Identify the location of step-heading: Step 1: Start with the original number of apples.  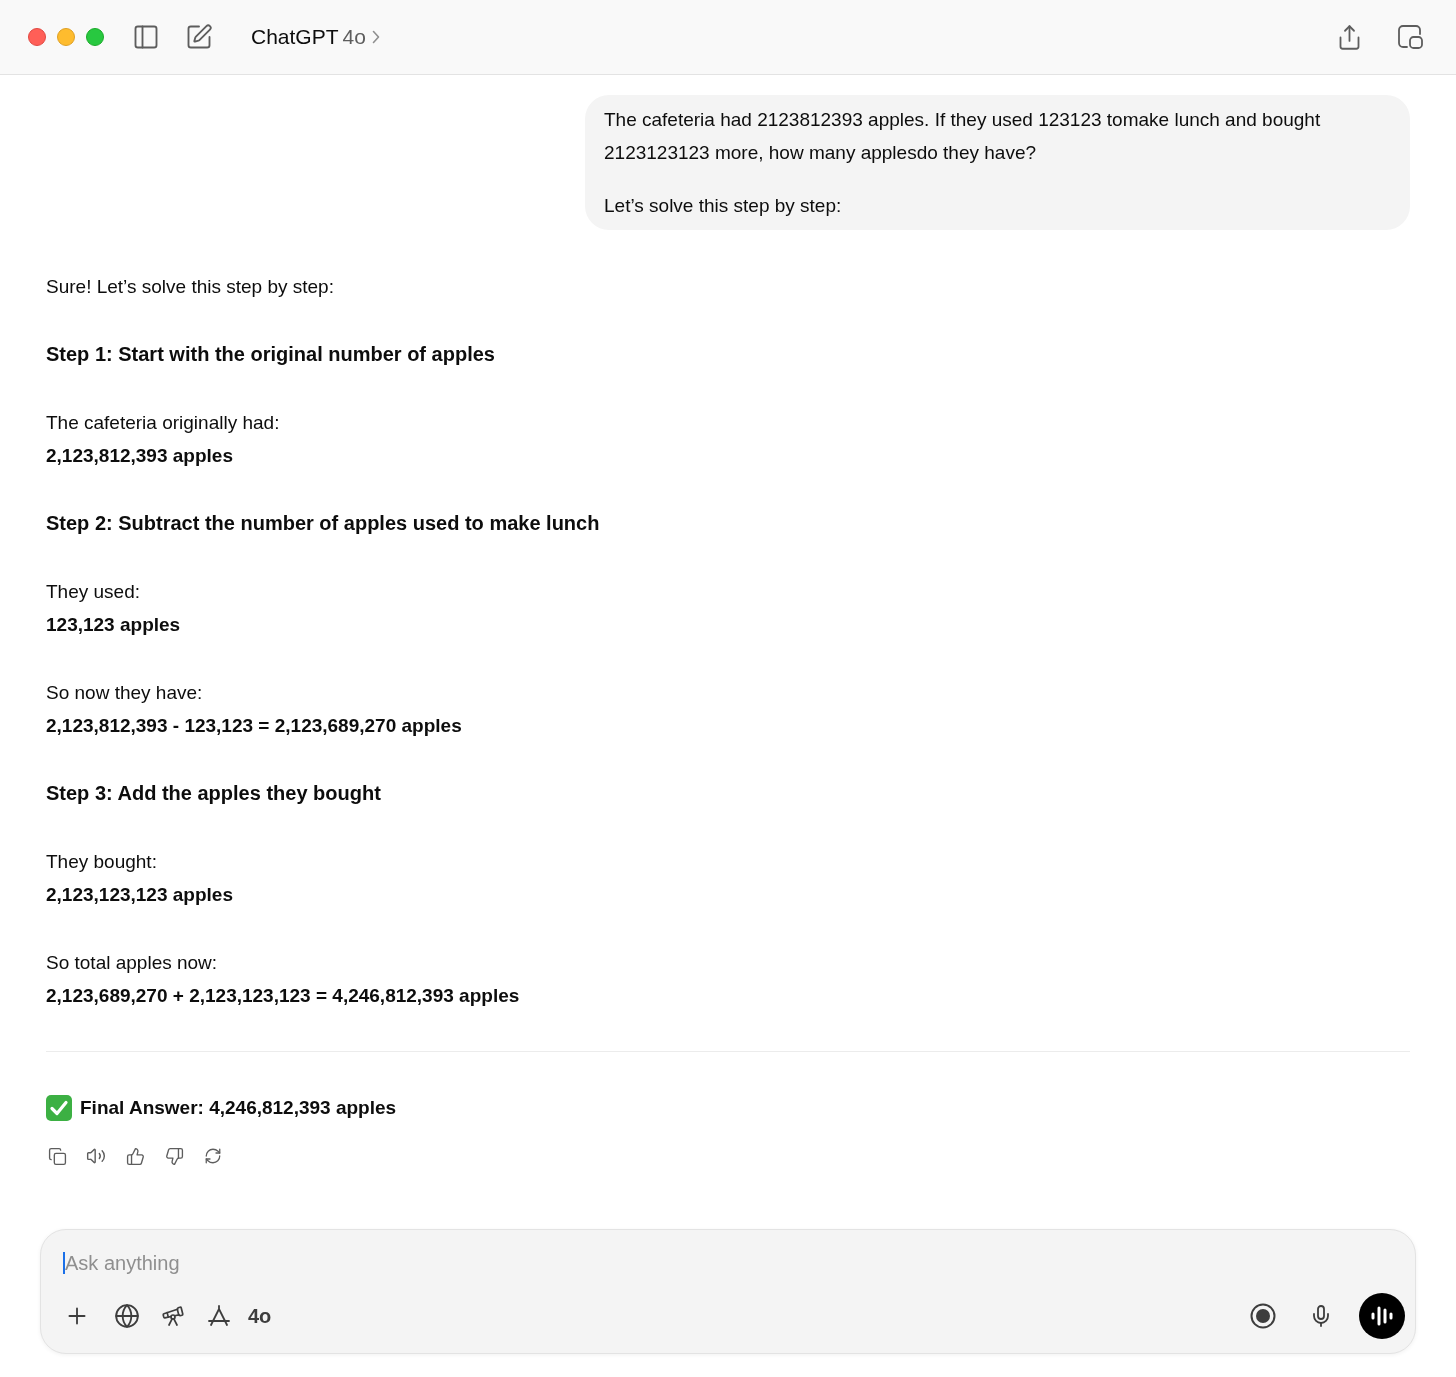
(271, 354).